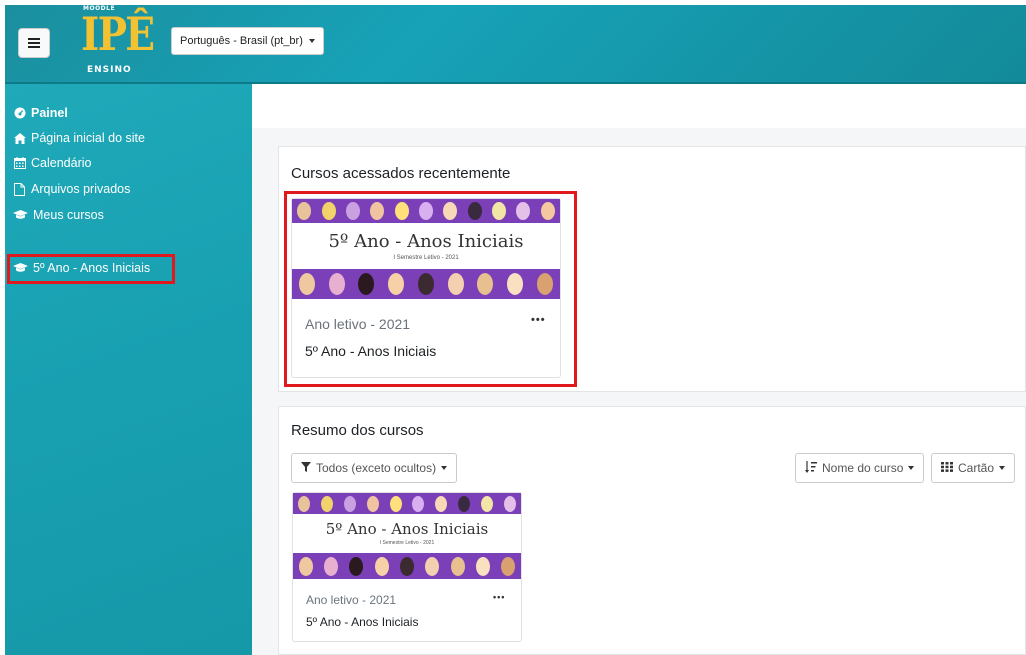  I want to click on sidebar-item-home: Página inicial do site, so click(79, 138).